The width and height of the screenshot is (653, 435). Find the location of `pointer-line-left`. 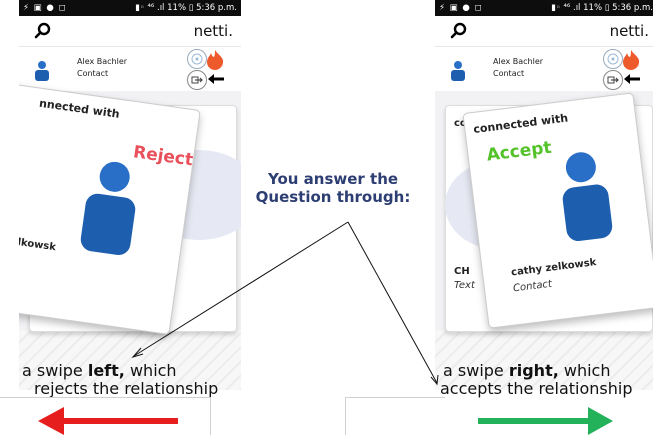

pointer-line-left is located at coordinates (241, 289).